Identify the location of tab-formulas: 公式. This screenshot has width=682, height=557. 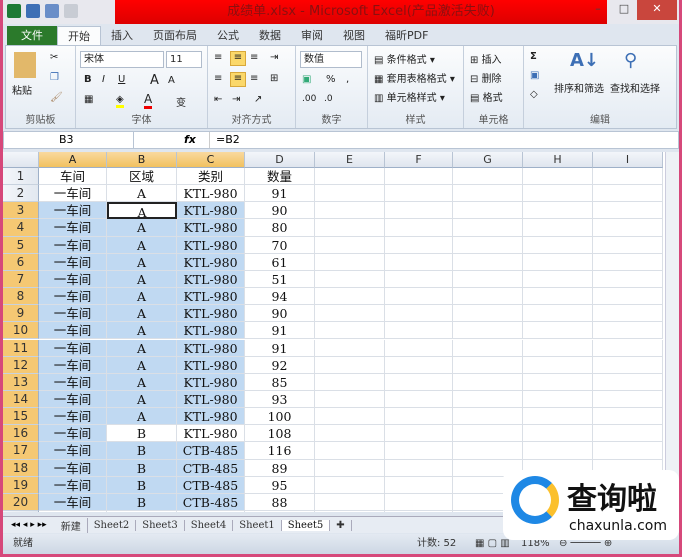
(228, 36).